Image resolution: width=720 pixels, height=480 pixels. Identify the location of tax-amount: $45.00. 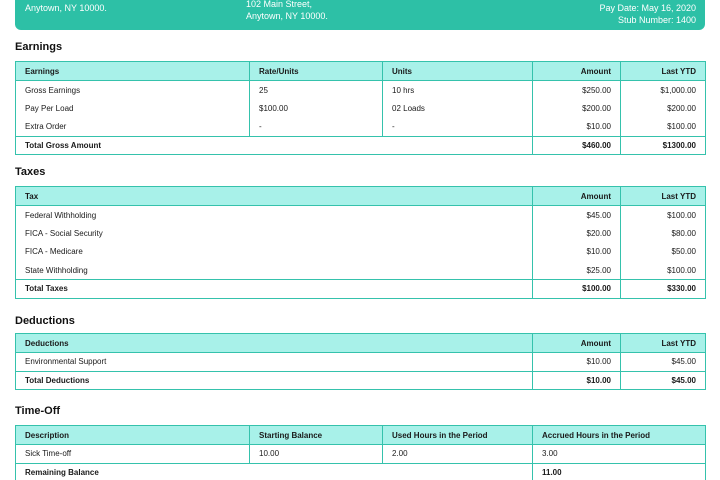
(576, 214).